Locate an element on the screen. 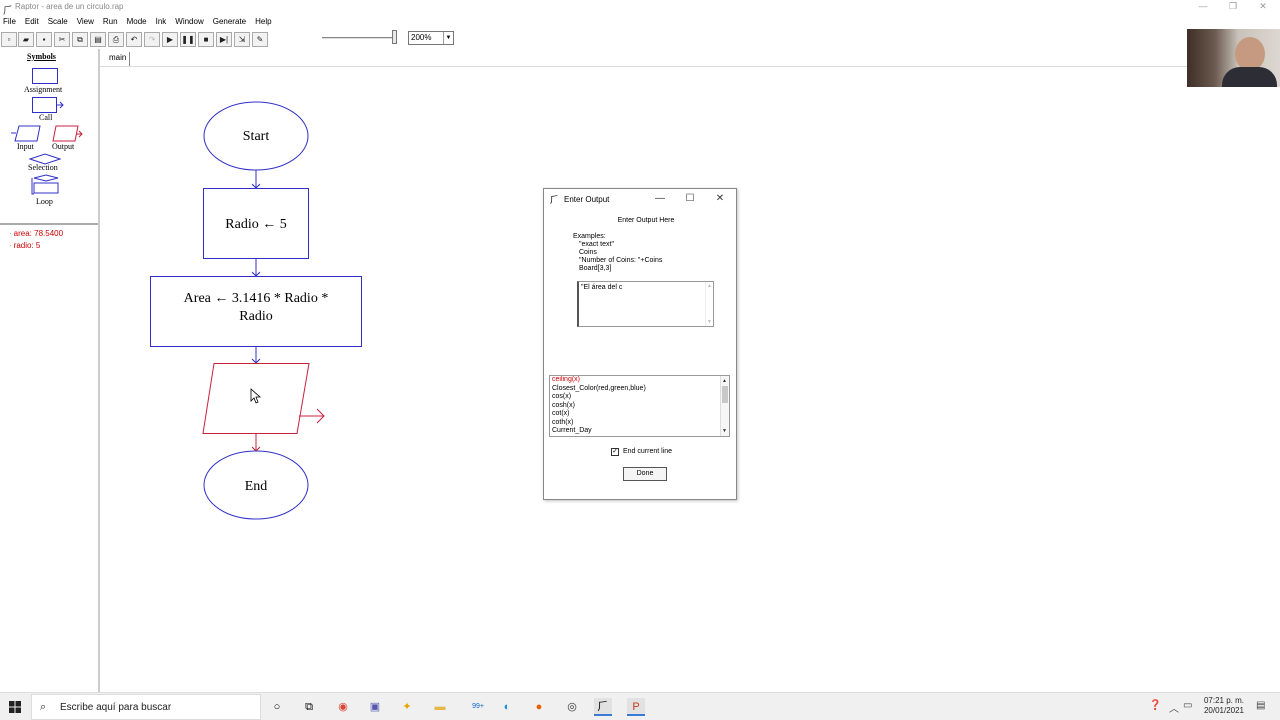 This screenshot has height=720, width=1280. menu-generate: Generate is located at coordinates (229, 22).